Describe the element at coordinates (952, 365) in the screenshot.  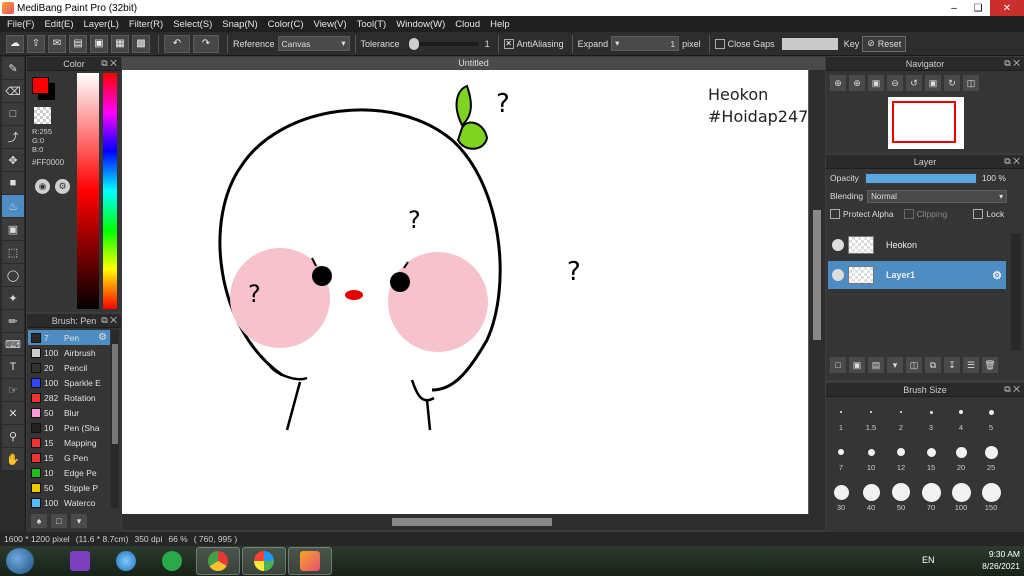
I see `merge-down-icon: ↧` at that location.